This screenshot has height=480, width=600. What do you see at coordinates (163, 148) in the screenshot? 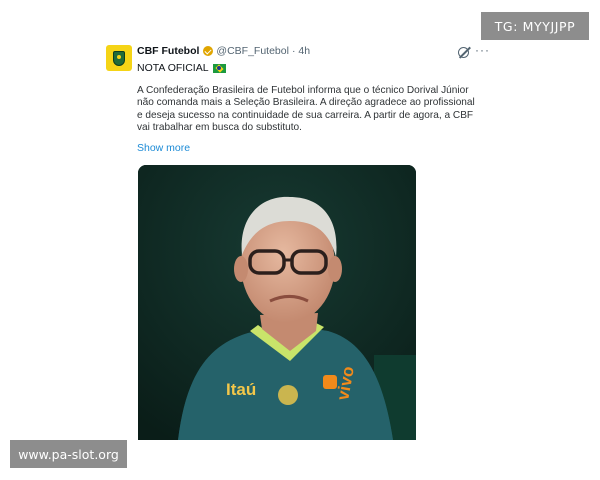
I see `show-more-link: Show more` at bounding box center [163, 148].